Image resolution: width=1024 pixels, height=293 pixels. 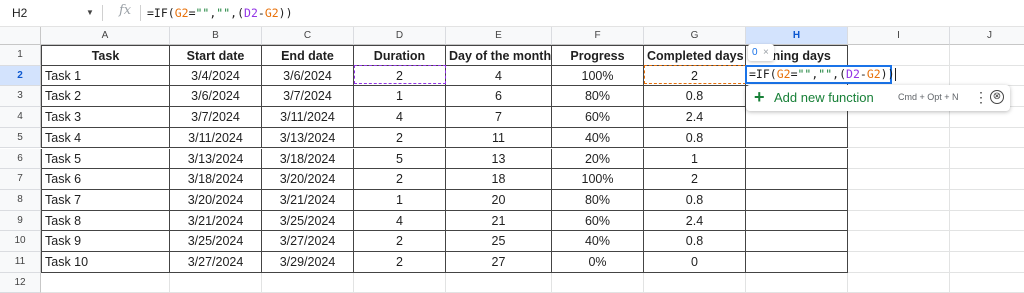 I want to click on cell-j11, so click(x=987, y=262).